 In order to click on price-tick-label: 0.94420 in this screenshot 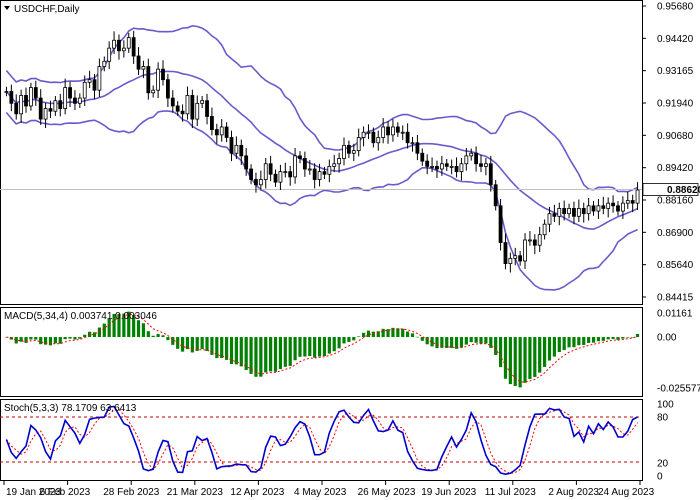, I will do `click(675, 39)`.